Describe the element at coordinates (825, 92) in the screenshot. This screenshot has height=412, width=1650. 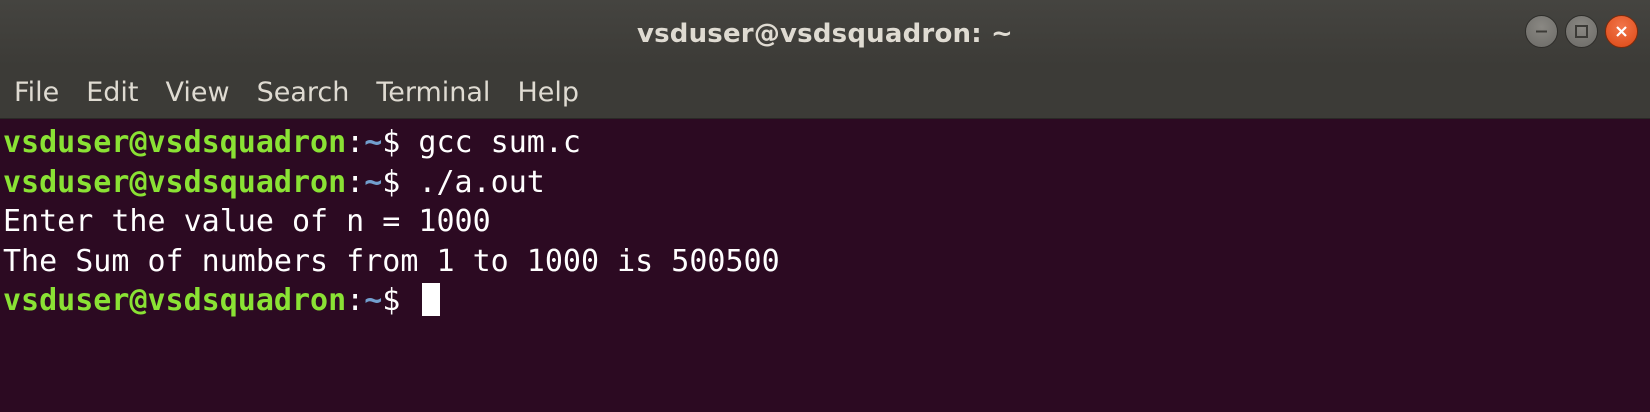
I see `menu-bar: File Edit View Search Terminal Help` at that location.